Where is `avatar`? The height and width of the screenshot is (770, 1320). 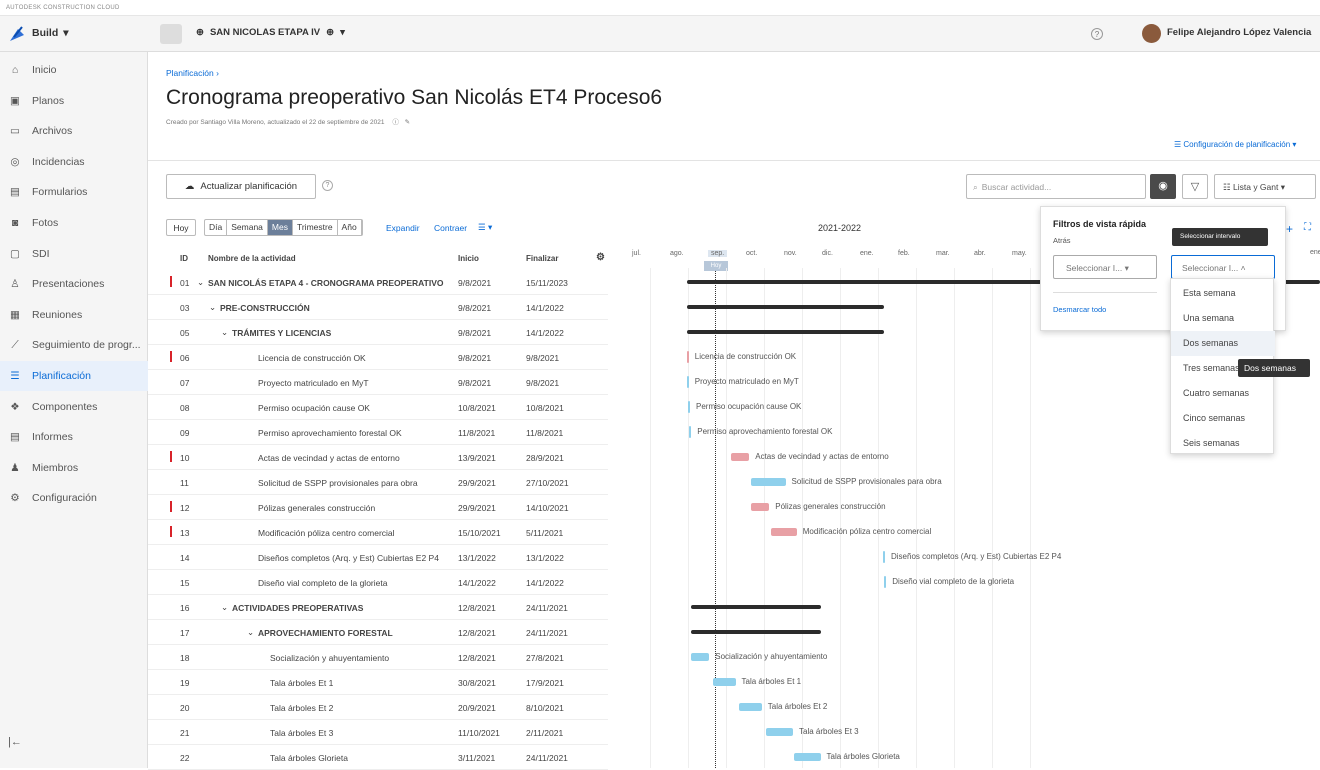
avatar is located at coordinates (1151, 33).